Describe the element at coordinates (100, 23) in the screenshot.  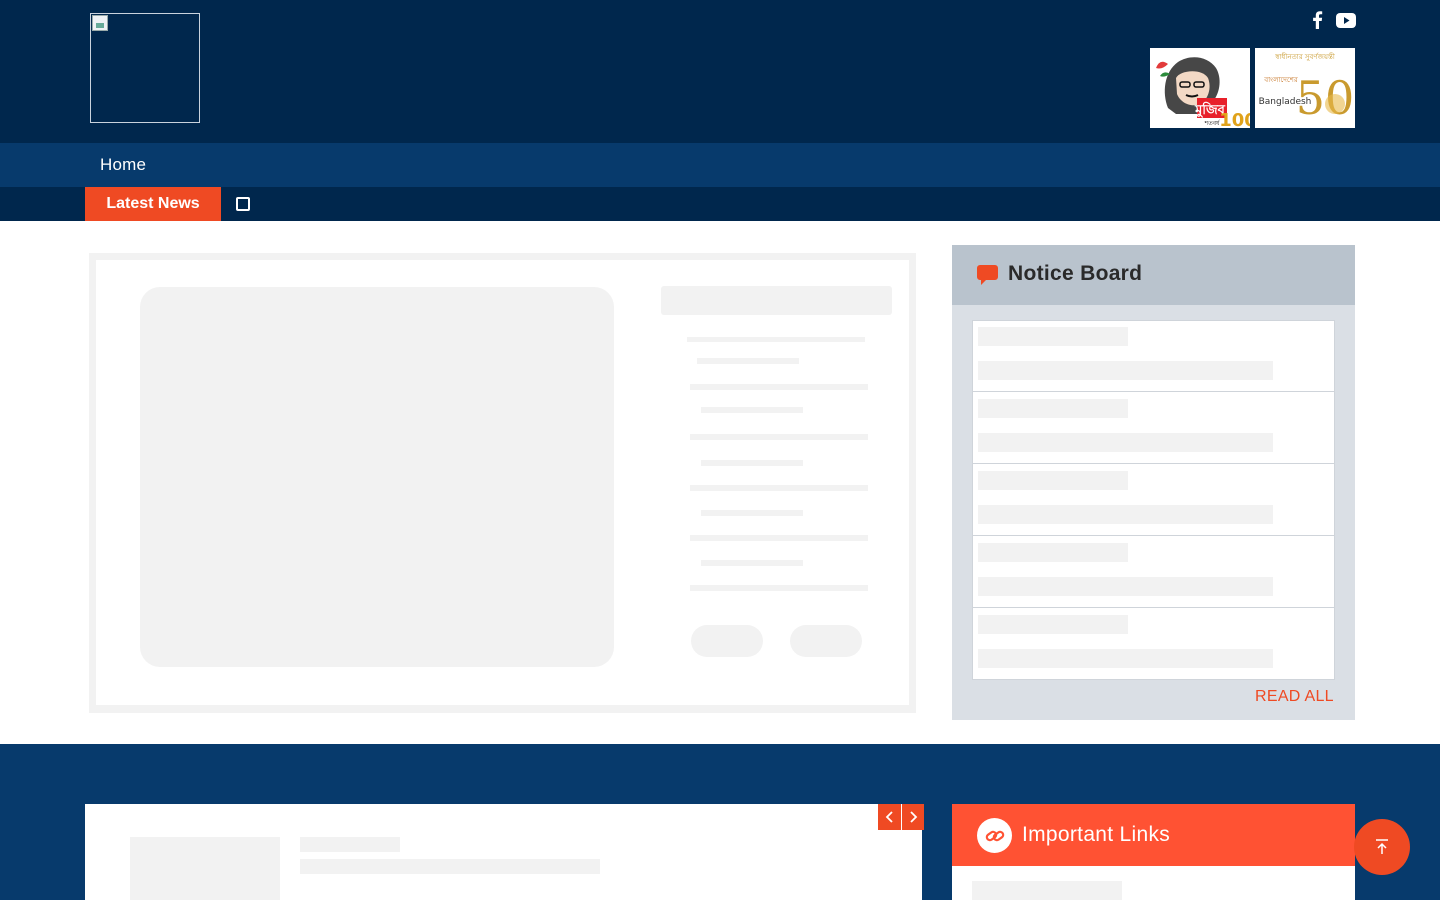
I see `broken-image-icon` at that location.